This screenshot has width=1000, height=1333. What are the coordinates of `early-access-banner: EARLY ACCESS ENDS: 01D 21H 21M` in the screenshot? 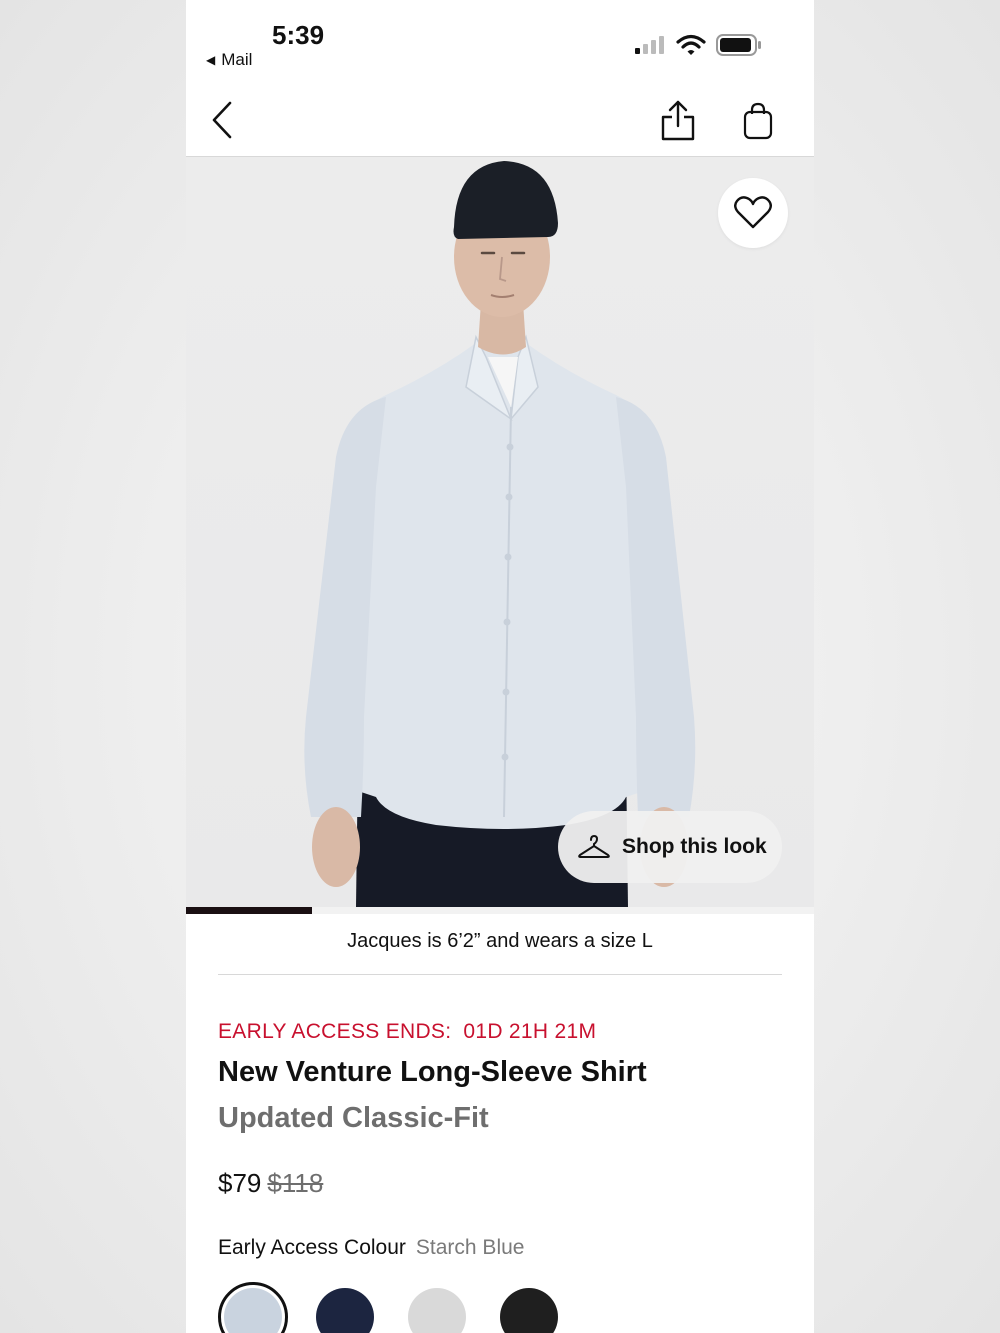 It's located at (407, 1032).